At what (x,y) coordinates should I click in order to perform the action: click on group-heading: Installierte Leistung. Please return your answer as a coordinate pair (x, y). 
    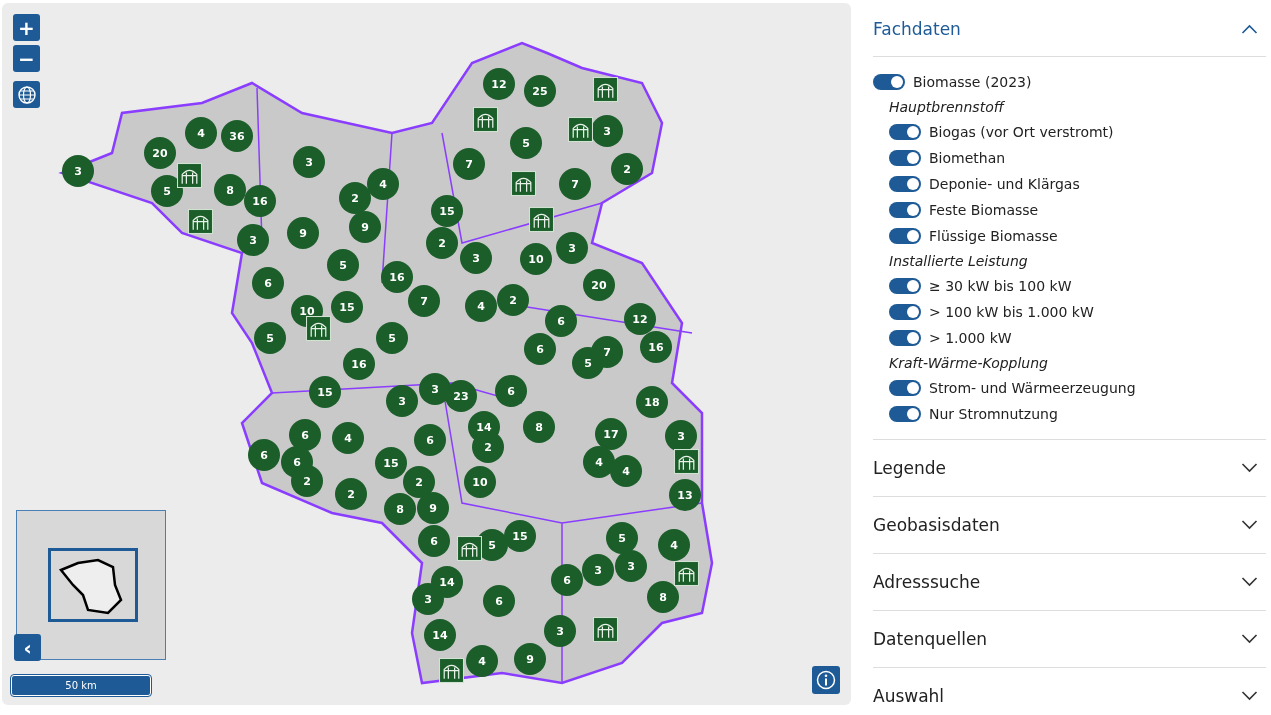
    Looking at the image, I should click on (958, 261).